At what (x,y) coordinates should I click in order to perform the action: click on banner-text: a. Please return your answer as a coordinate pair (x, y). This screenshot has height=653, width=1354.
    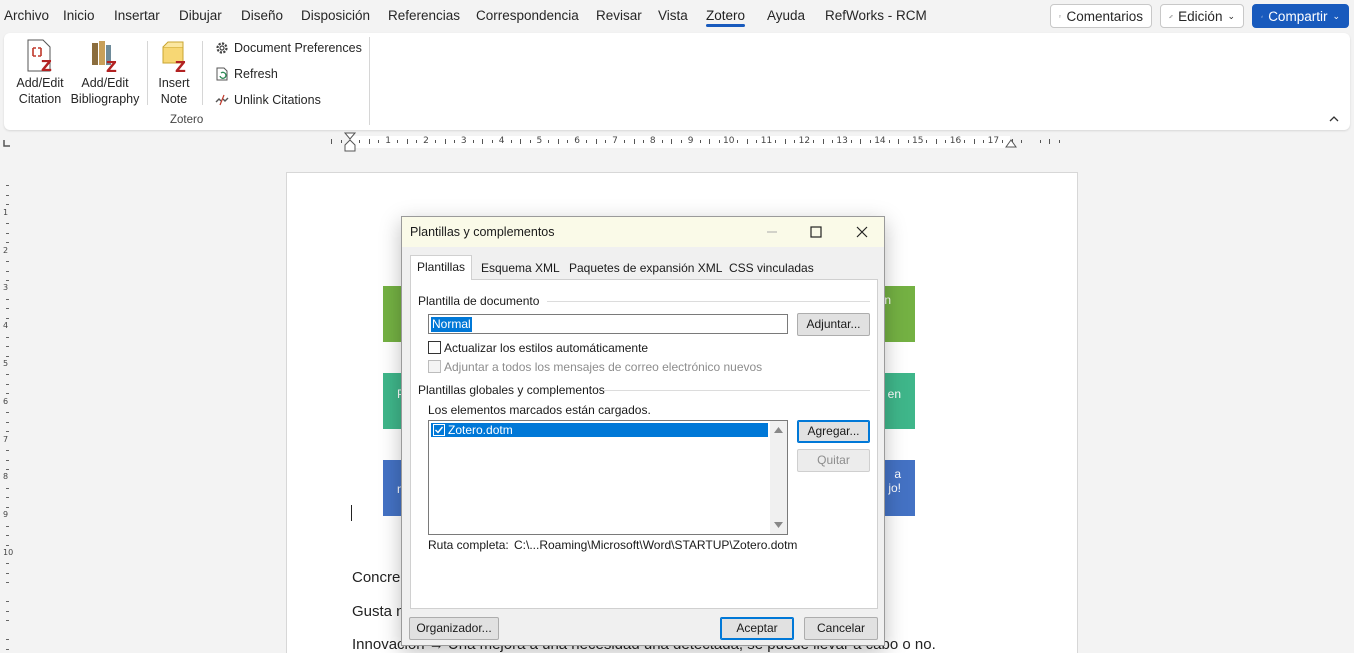
    Looking at the image, I should click on (897, 474).